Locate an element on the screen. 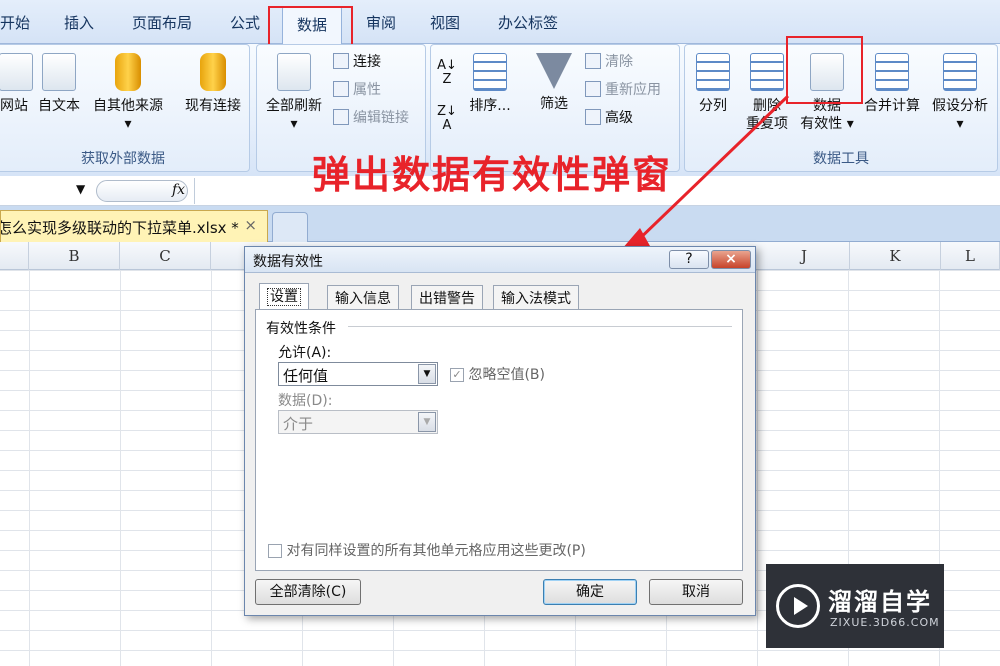 The width and height of the screenshot is (1000, 666). watermark-name: 溜溜自学 is located at coordinates (880, 602).